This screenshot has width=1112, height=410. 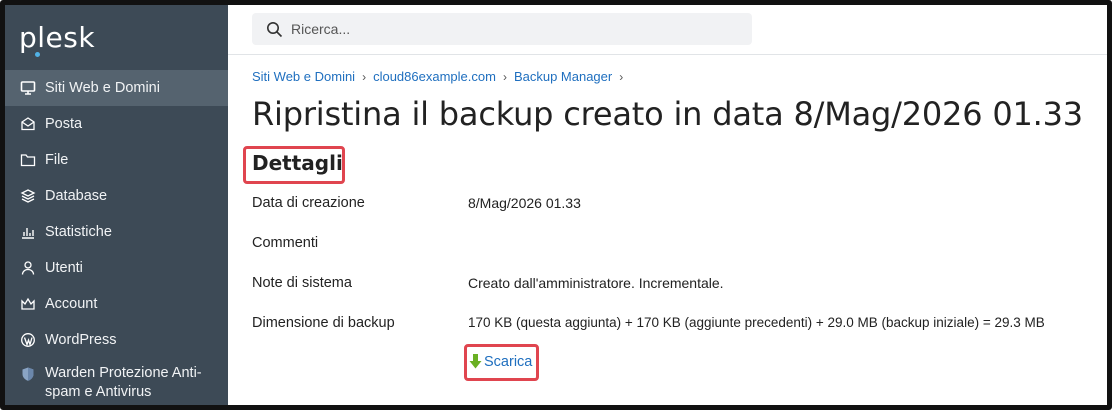 What do you see at coordinates (64, 124) in the screenshot?
I see `sidebar-item-label: Posta` at bounding box center [64, 124].